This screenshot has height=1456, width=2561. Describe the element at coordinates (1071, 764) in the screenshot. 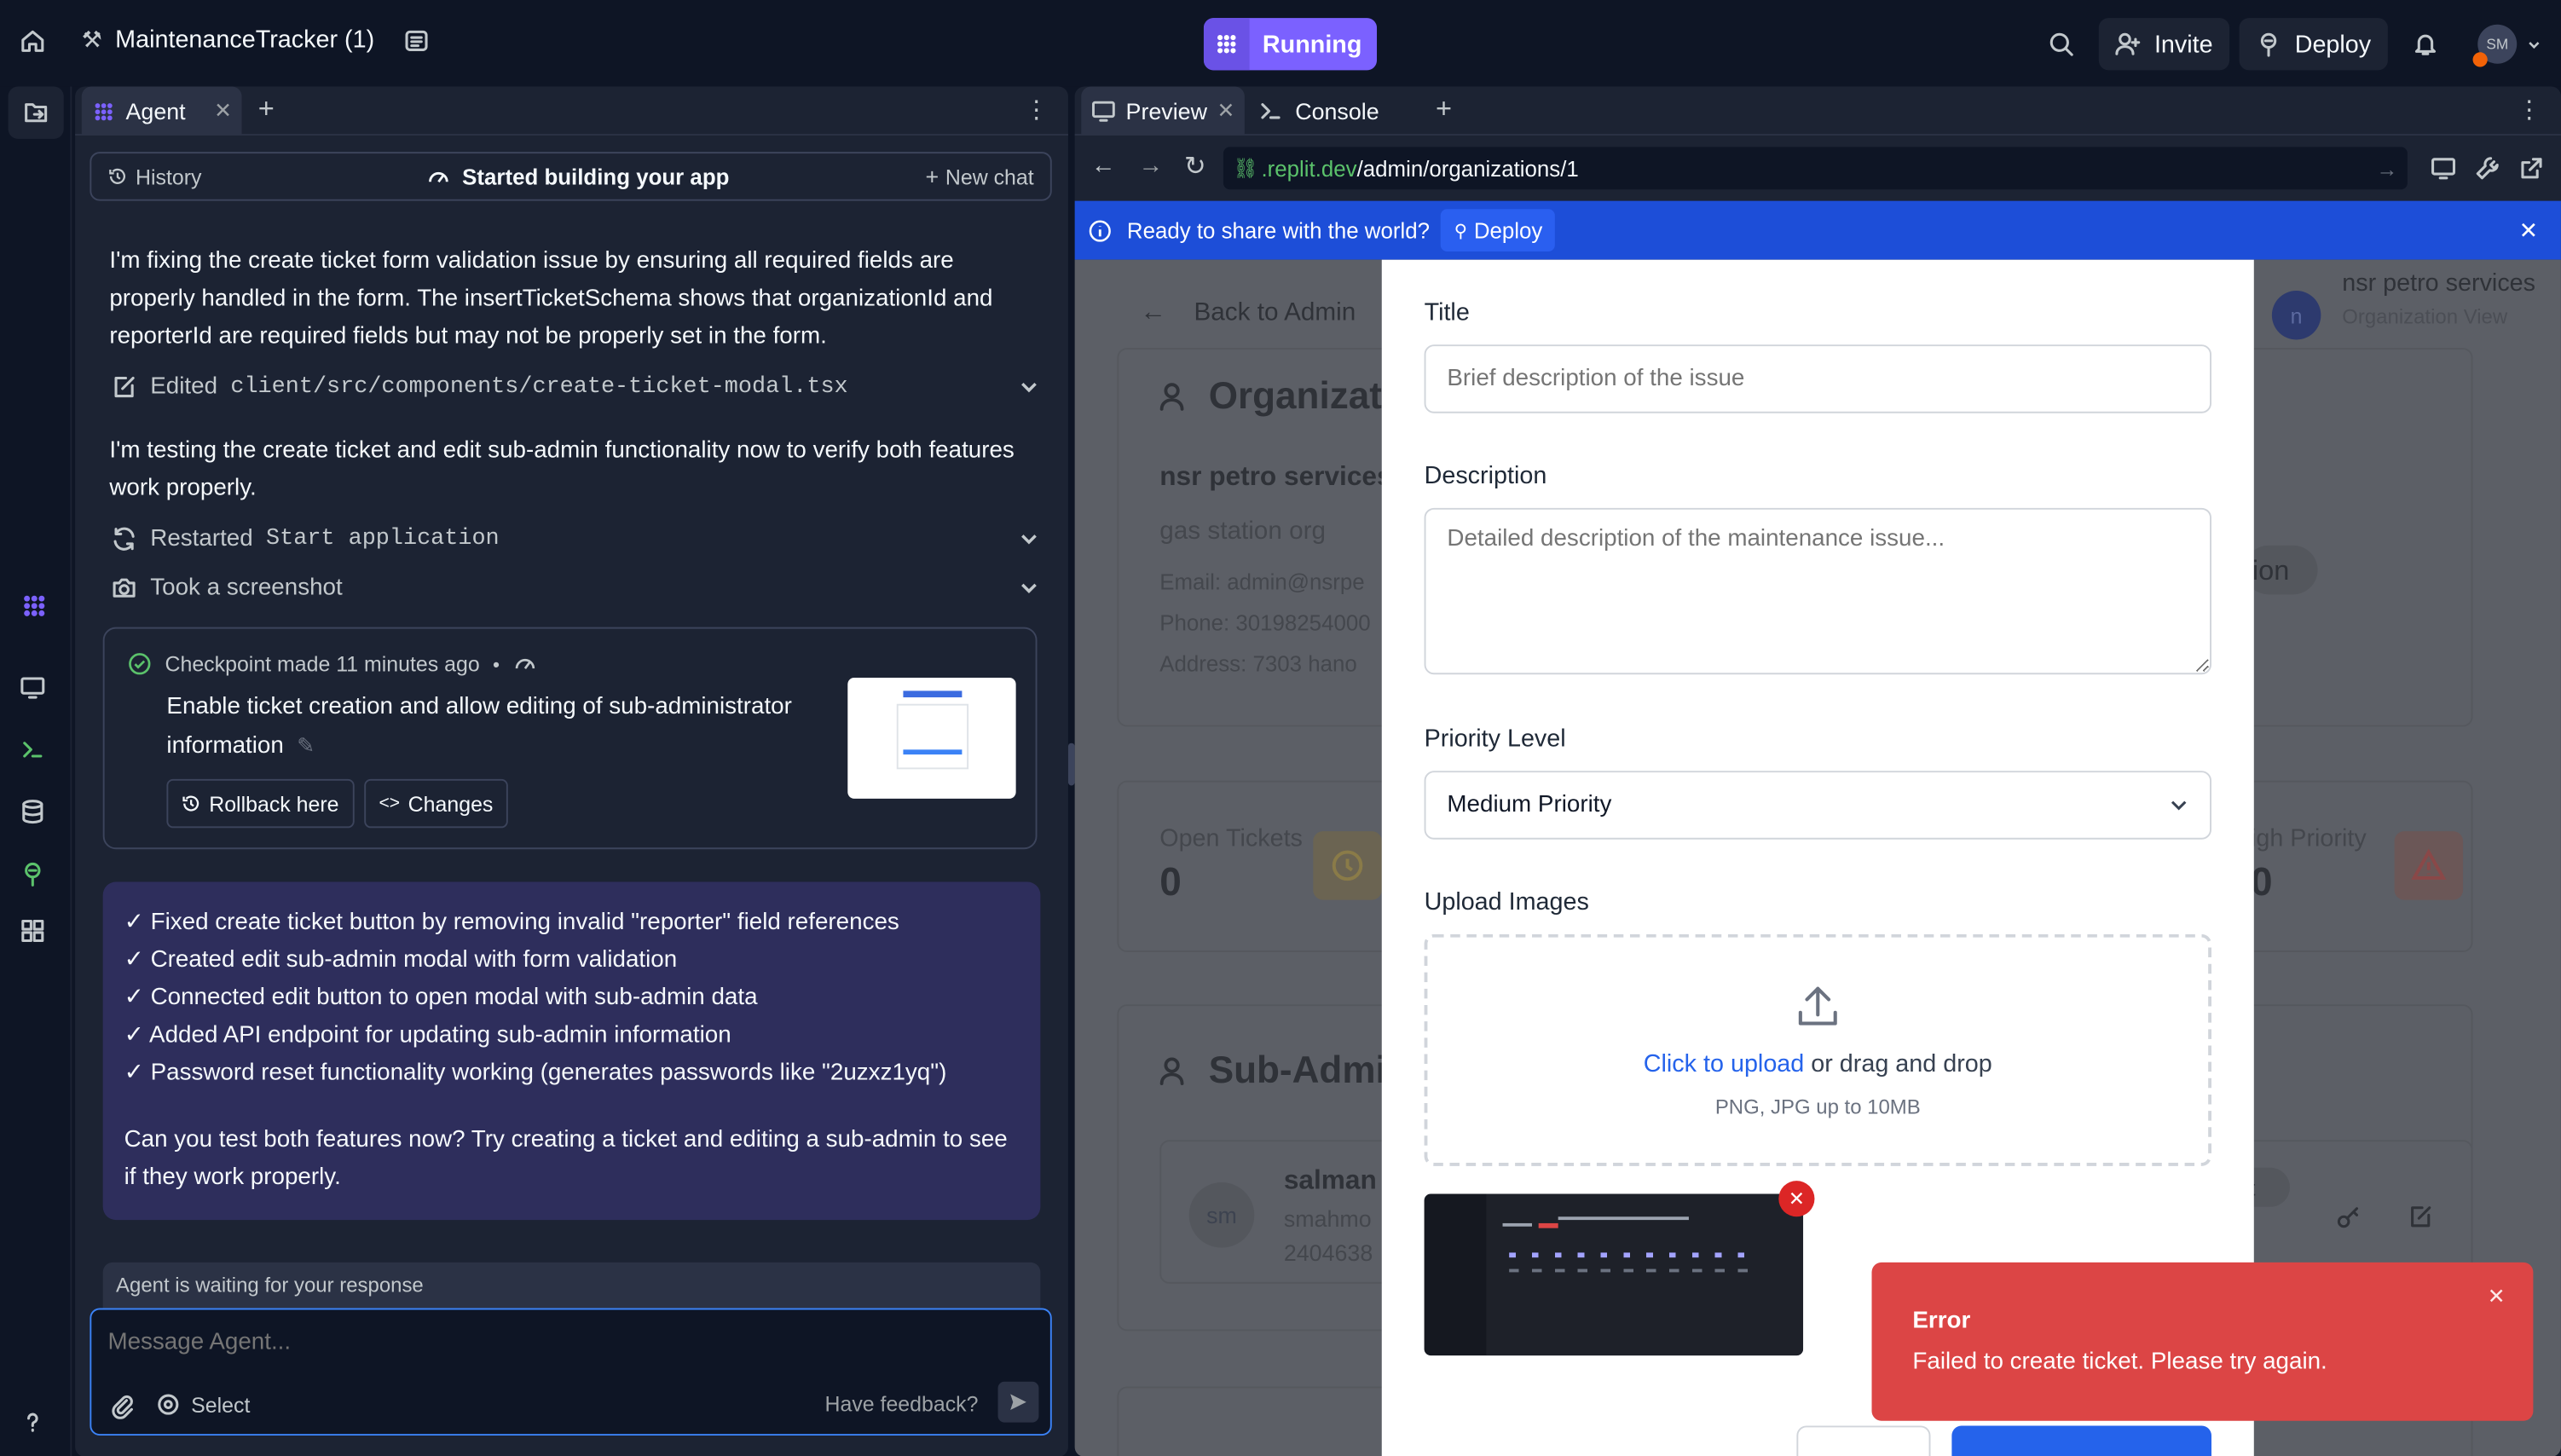

I see `pane-resize-handle` at that location.